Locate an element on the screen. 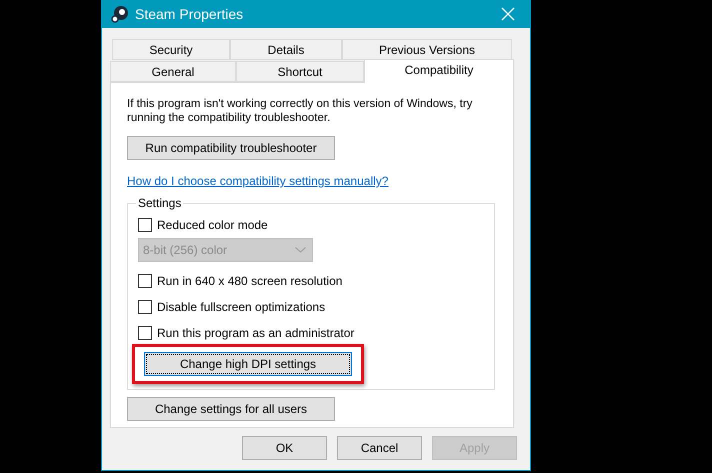 Image resolution: width=712 pixels, height=473 pixels. window-title: Steam Properties is located at coordinates (189, 14).